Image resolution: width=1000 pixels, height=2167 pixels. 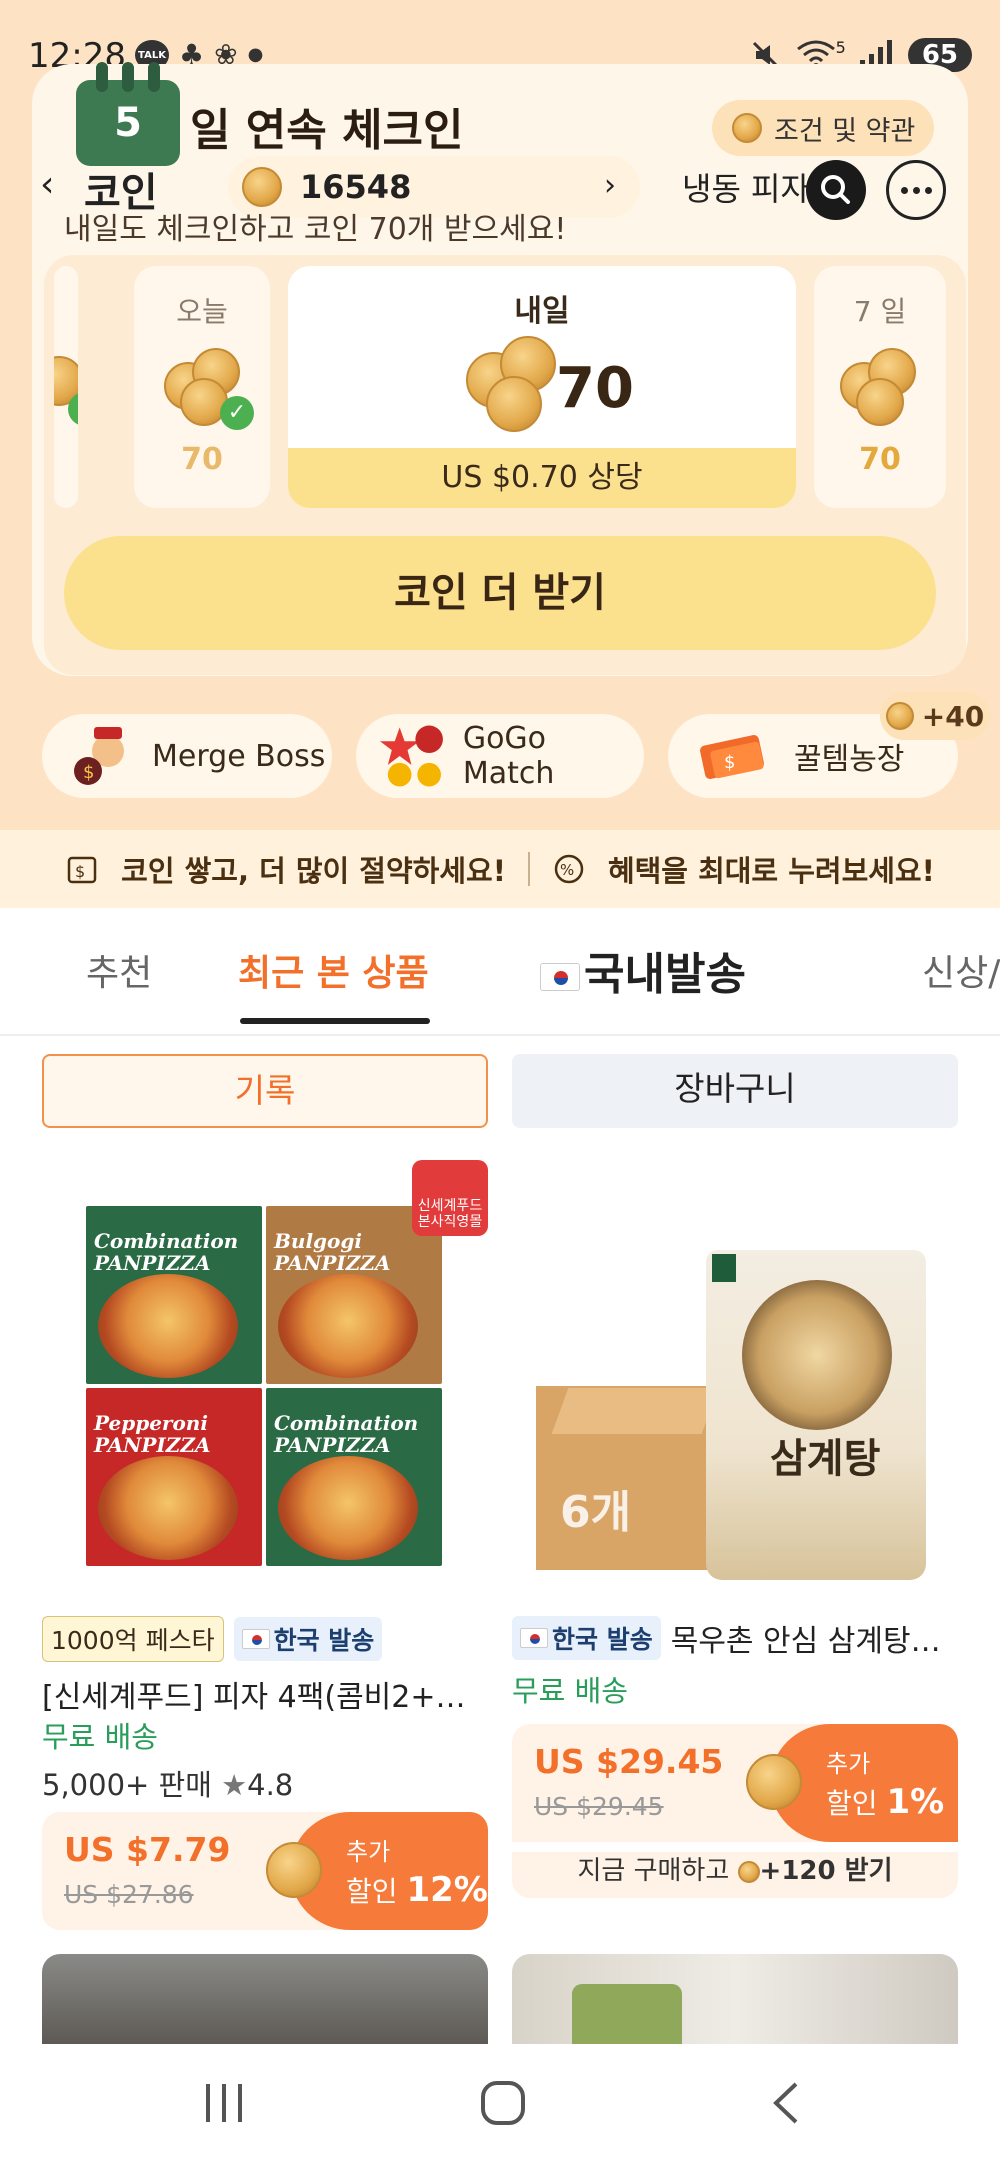 I want to click on buy-now-bonus: 지금 구매하고 +120 받기, so click(x=735, y=1875).